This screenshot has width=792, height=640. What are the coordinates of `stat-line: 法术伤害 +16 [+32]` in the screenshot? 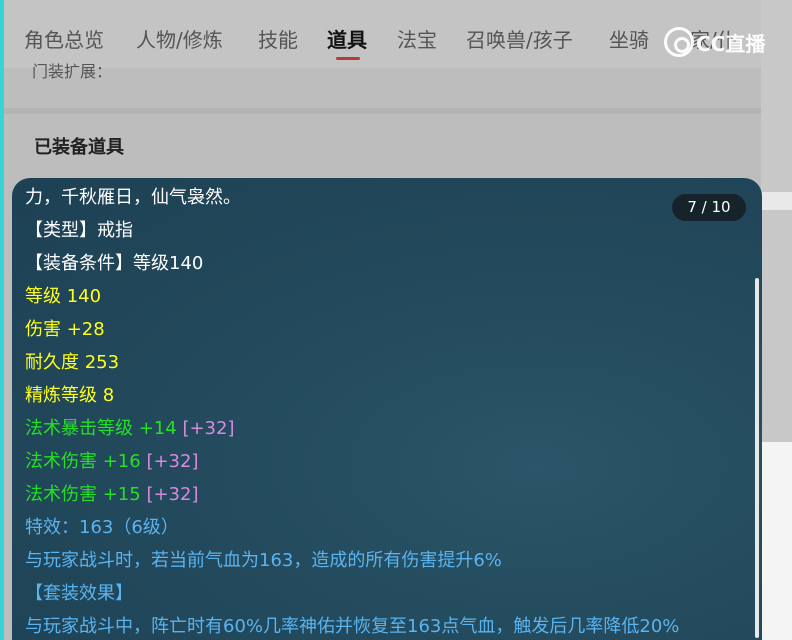 It's located at (111, 462).